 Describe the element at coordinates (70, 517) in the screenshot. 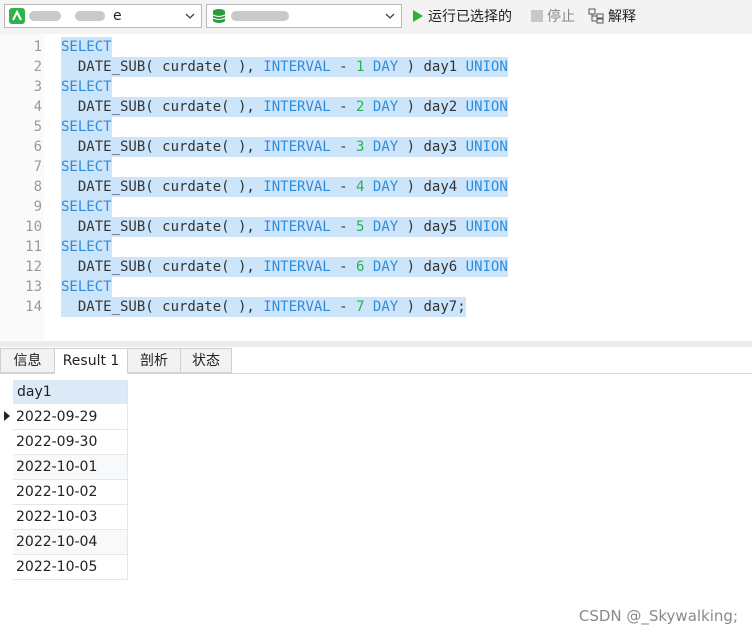

I see `table-cell: 2022-10-03` at that location.